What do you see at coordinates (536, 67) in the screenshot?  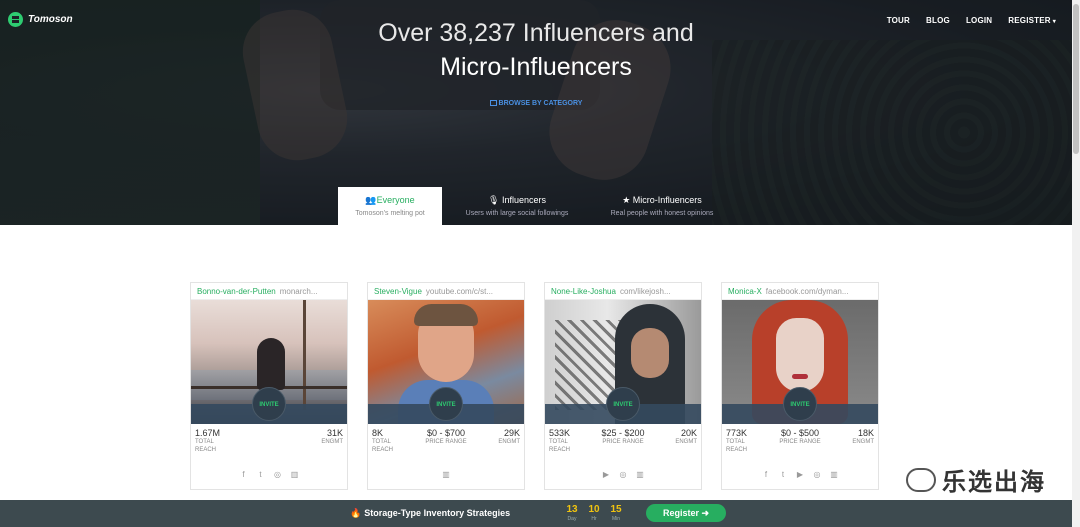 I see `hero-title-line2: Micro-Influencers` at bounding box center [536, 67].